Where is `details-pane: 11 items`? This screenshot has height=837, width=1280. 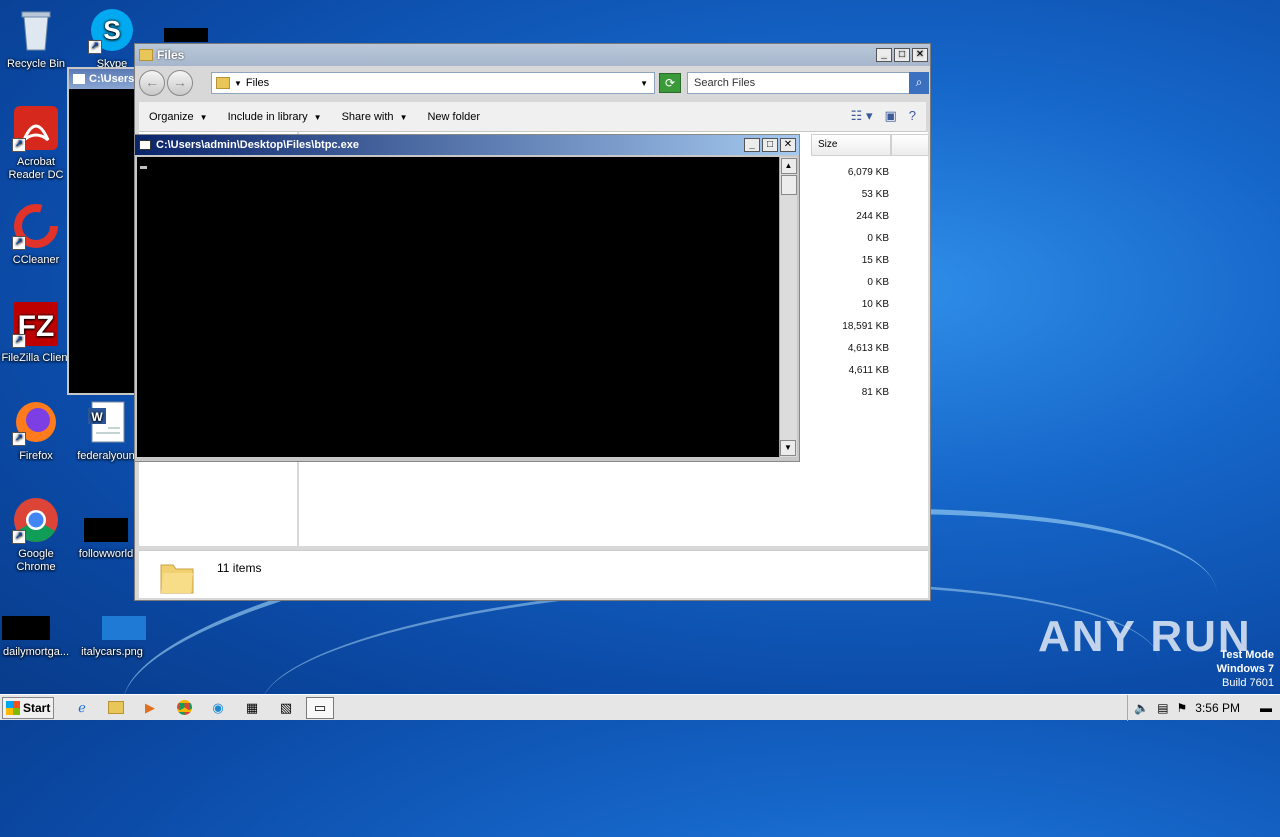 details-pane: 11 items is located at coordinates (533, 574).